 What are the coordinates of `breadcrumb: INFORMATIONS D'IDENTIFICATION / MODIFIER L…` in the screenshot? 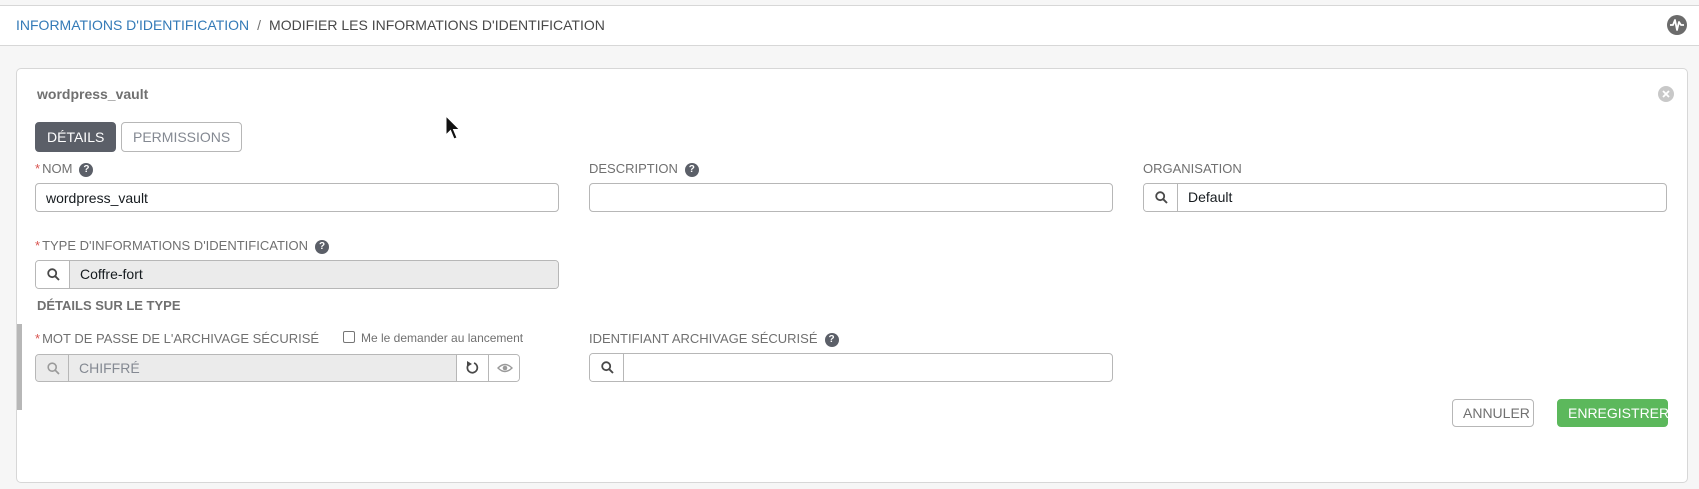 It's located at (310, 25).